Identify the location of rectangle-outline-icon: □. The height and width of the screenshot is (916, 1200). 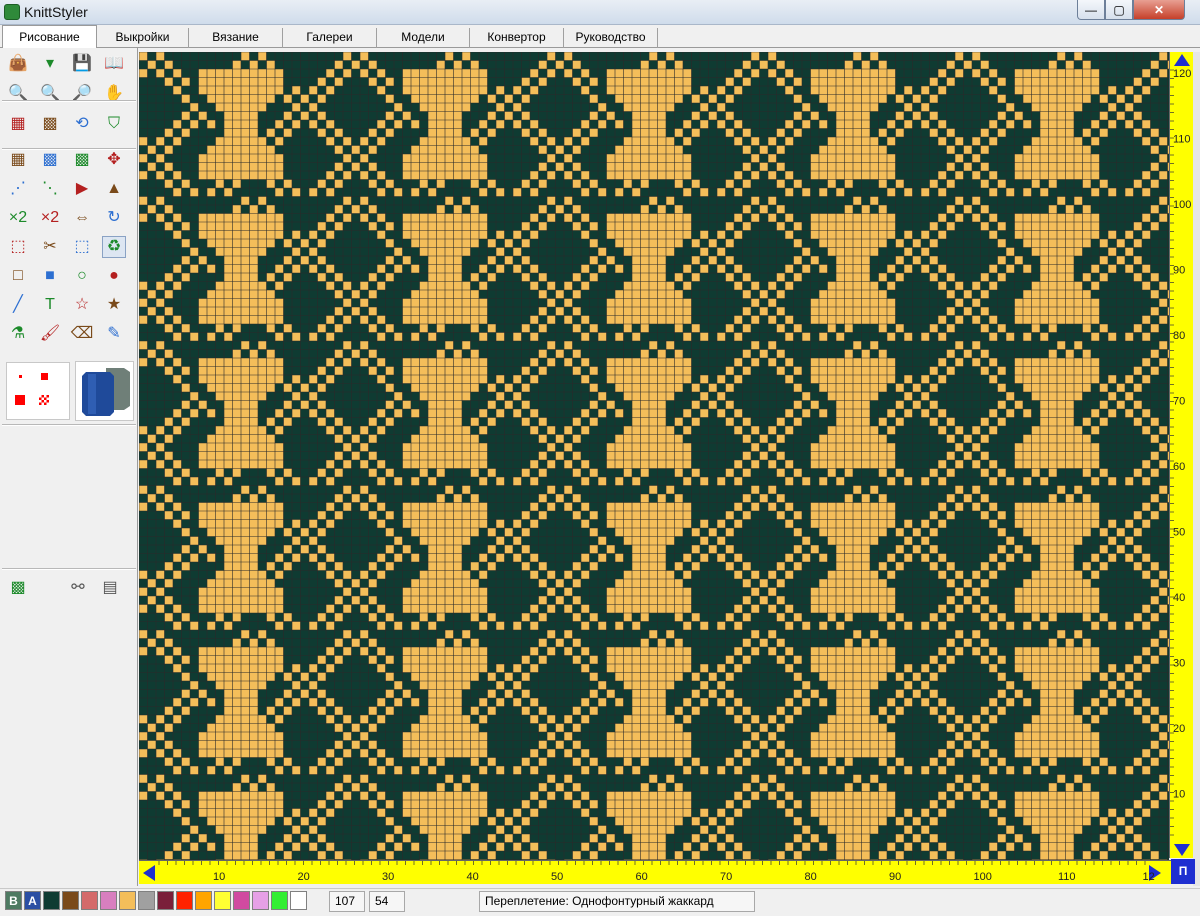
(18, 276).